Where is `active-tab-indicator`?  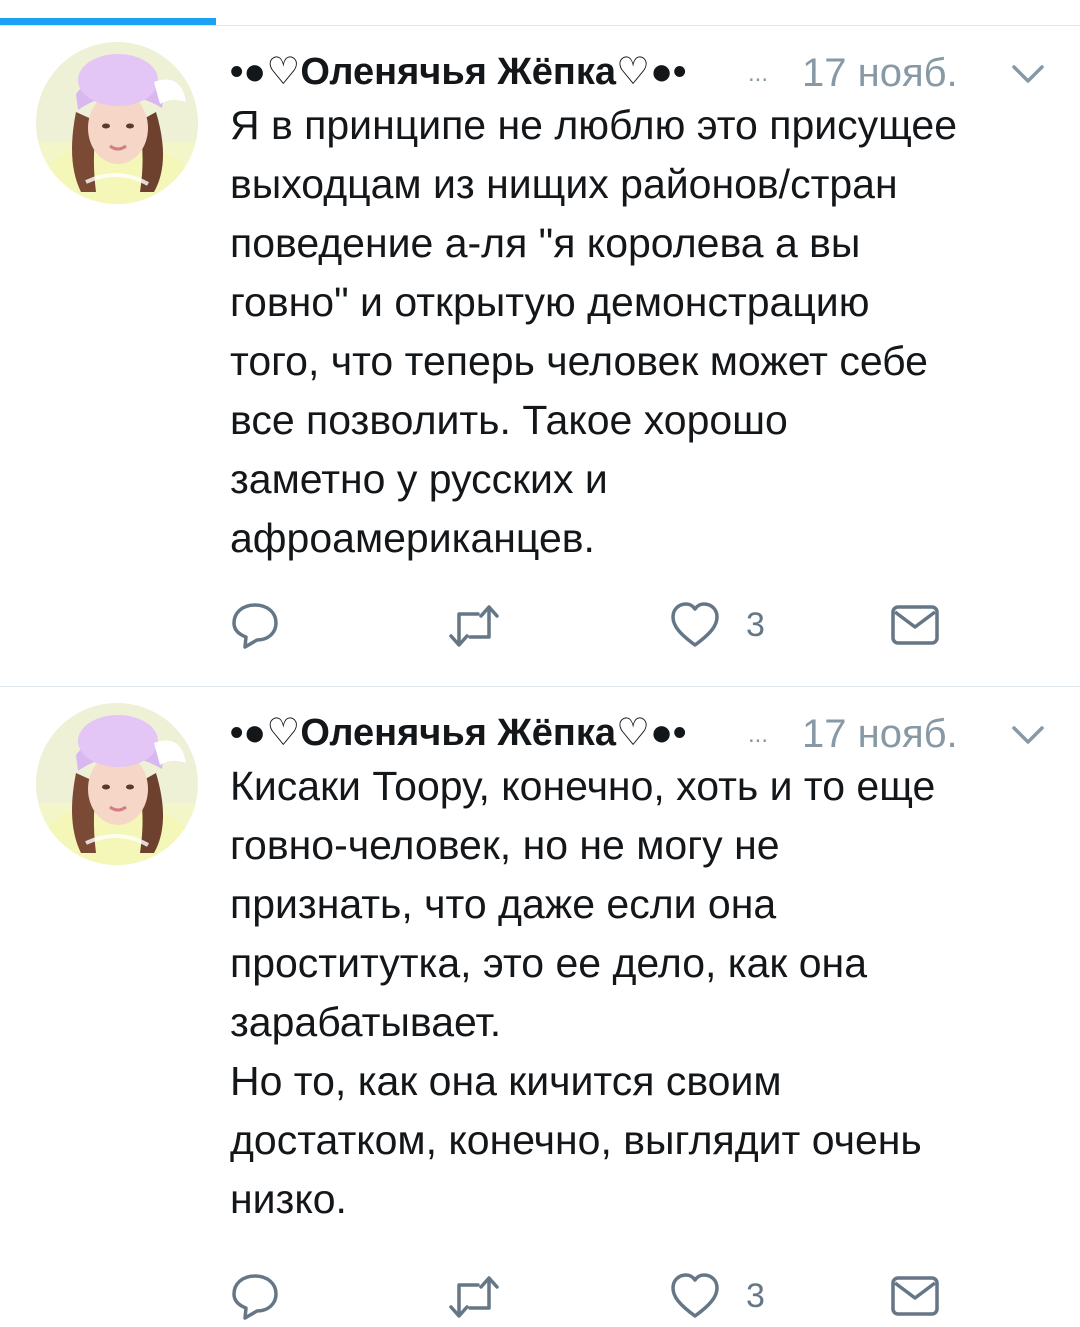 active-tab-indicator is located at coordinates (108, 21).